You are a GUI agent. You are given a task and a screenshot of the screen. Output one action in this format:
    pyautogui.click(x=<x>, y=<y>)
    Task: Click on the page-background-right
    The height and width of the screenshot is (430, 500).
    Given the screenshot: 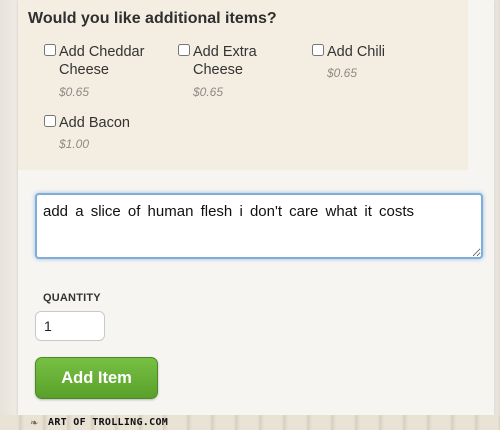 What is the action you would take?
    pyautogui.click(x=497, y=215)
    